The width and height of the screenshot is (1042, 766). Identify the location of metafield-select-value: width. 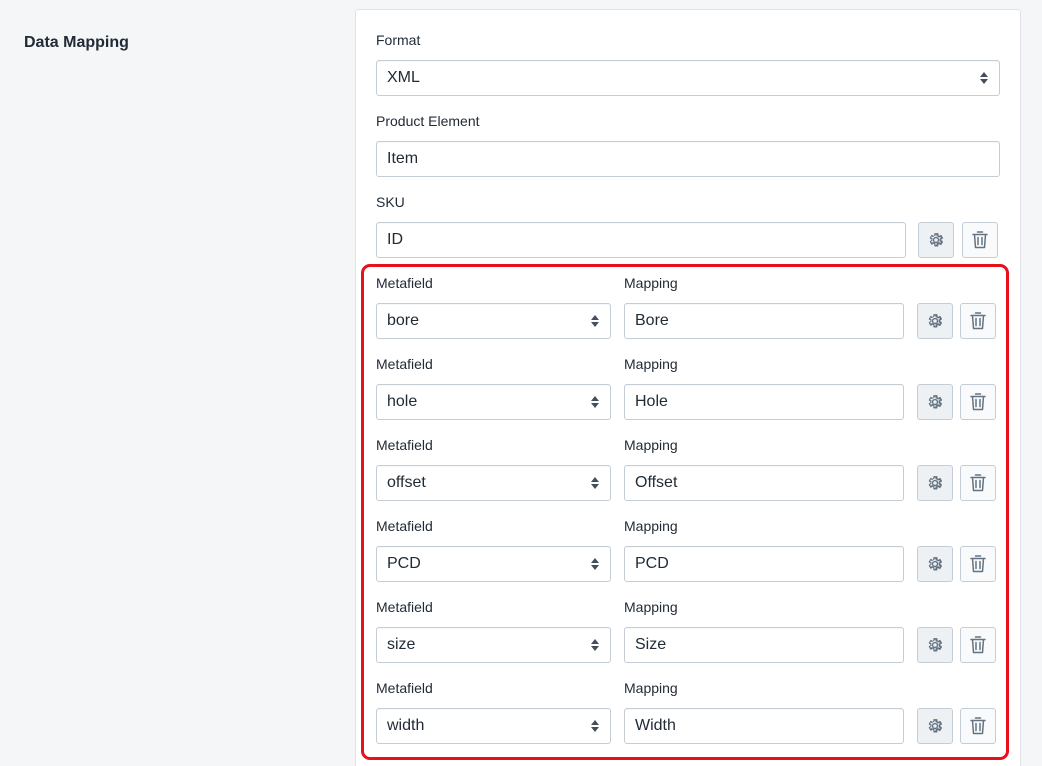
(406, 725).